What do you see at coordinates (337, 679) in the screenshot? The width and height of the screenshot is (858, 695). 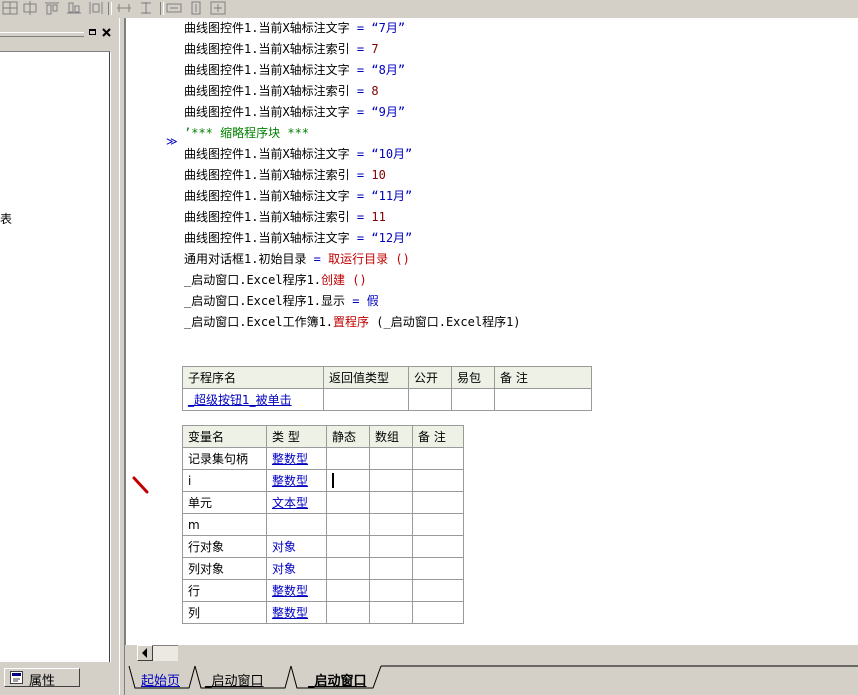 I see `tab-startup-window-active: _启动窗口` at bounding box center [337, 679].